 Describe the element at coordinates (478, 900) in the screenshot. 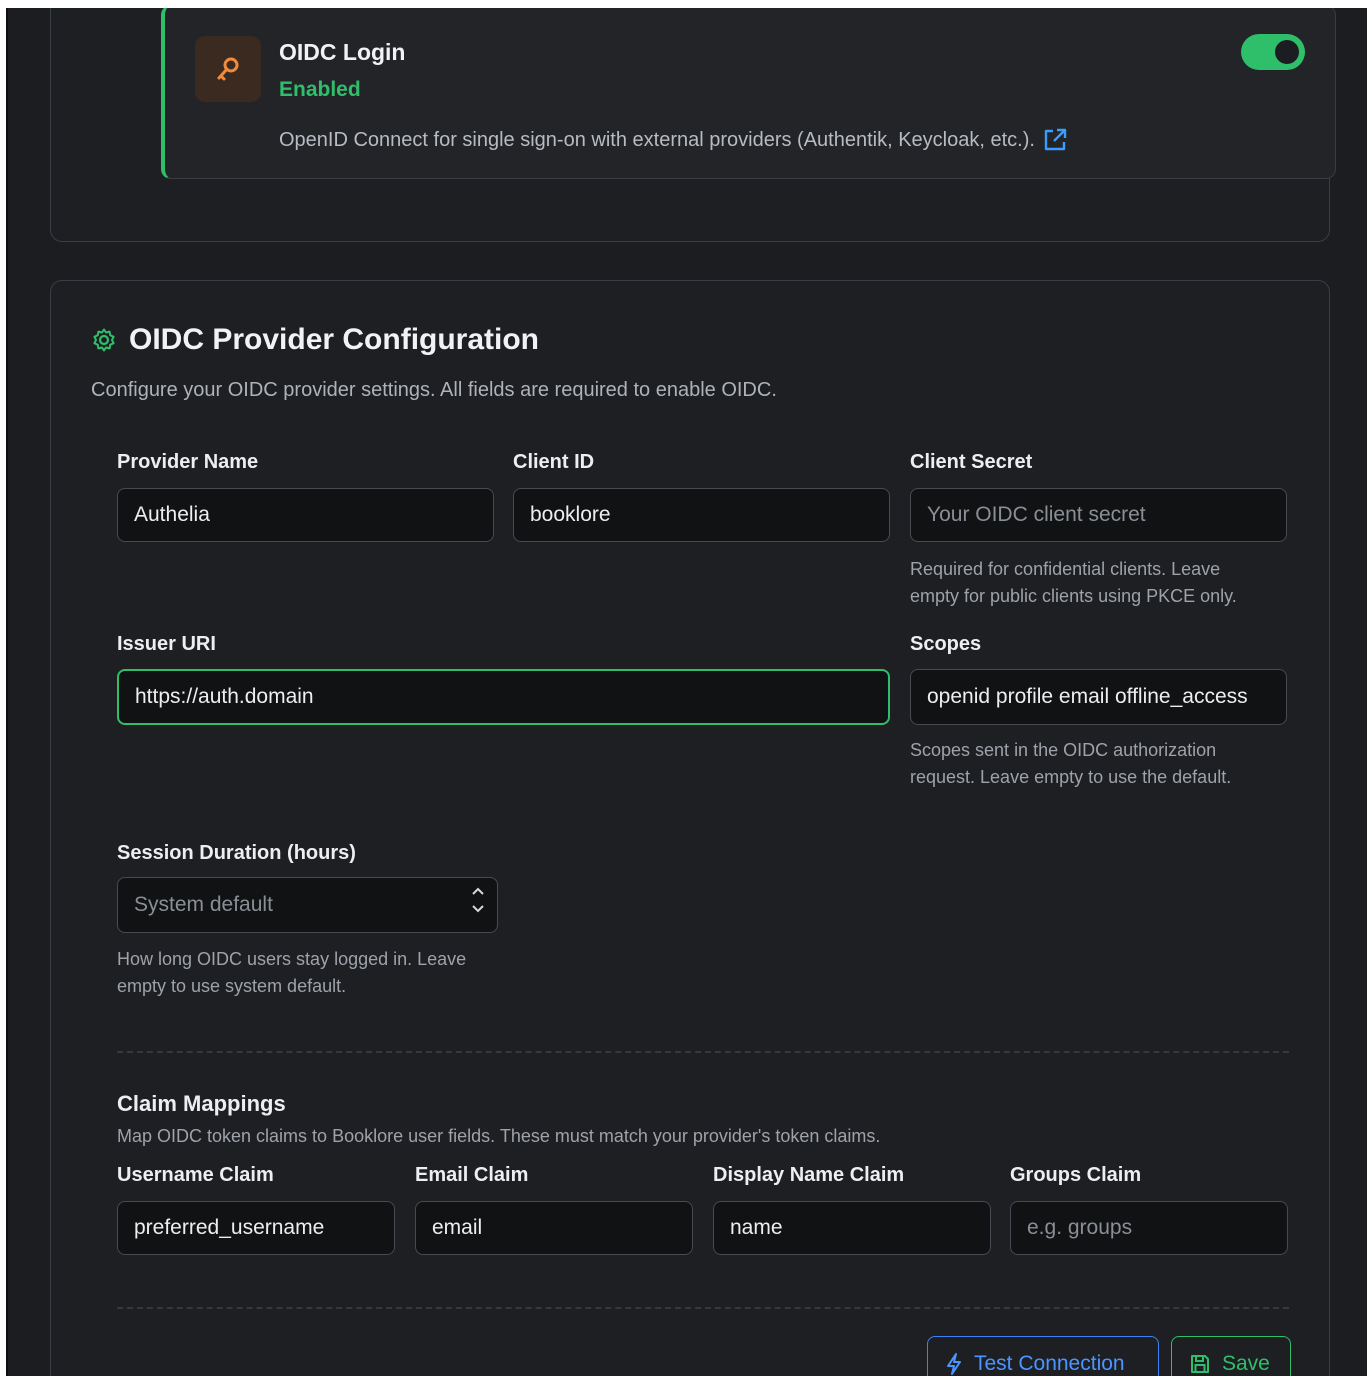

I see `session-duration-stepper` at that location.